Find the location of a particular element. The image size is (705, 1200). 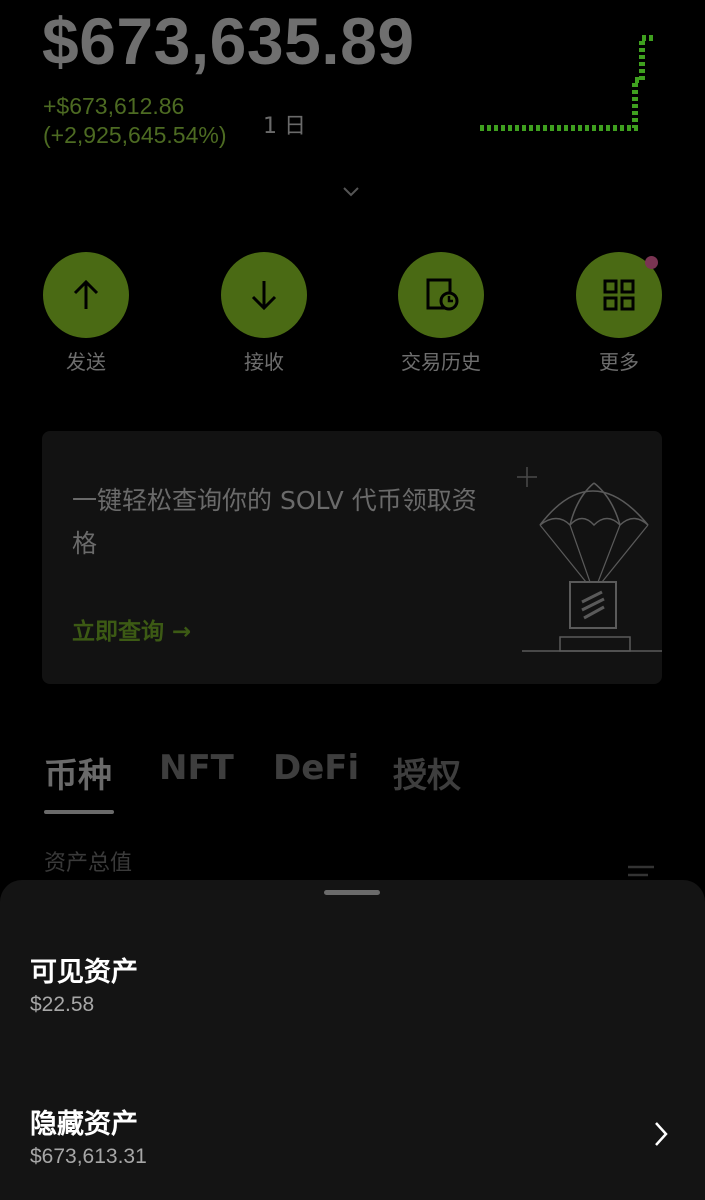

tab-tokens: 币种 is located at coordinates (78, 772).